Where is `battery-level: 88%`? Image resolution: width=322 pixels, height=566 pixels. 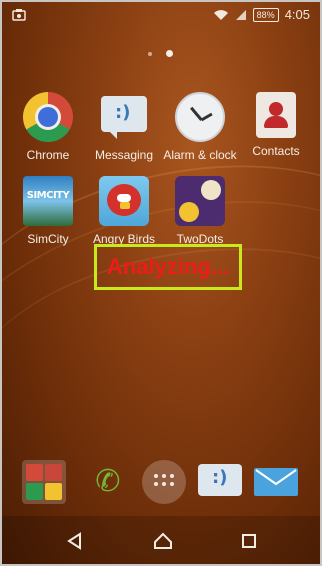 battery-level: 88% is located at coordinates (265, 14).